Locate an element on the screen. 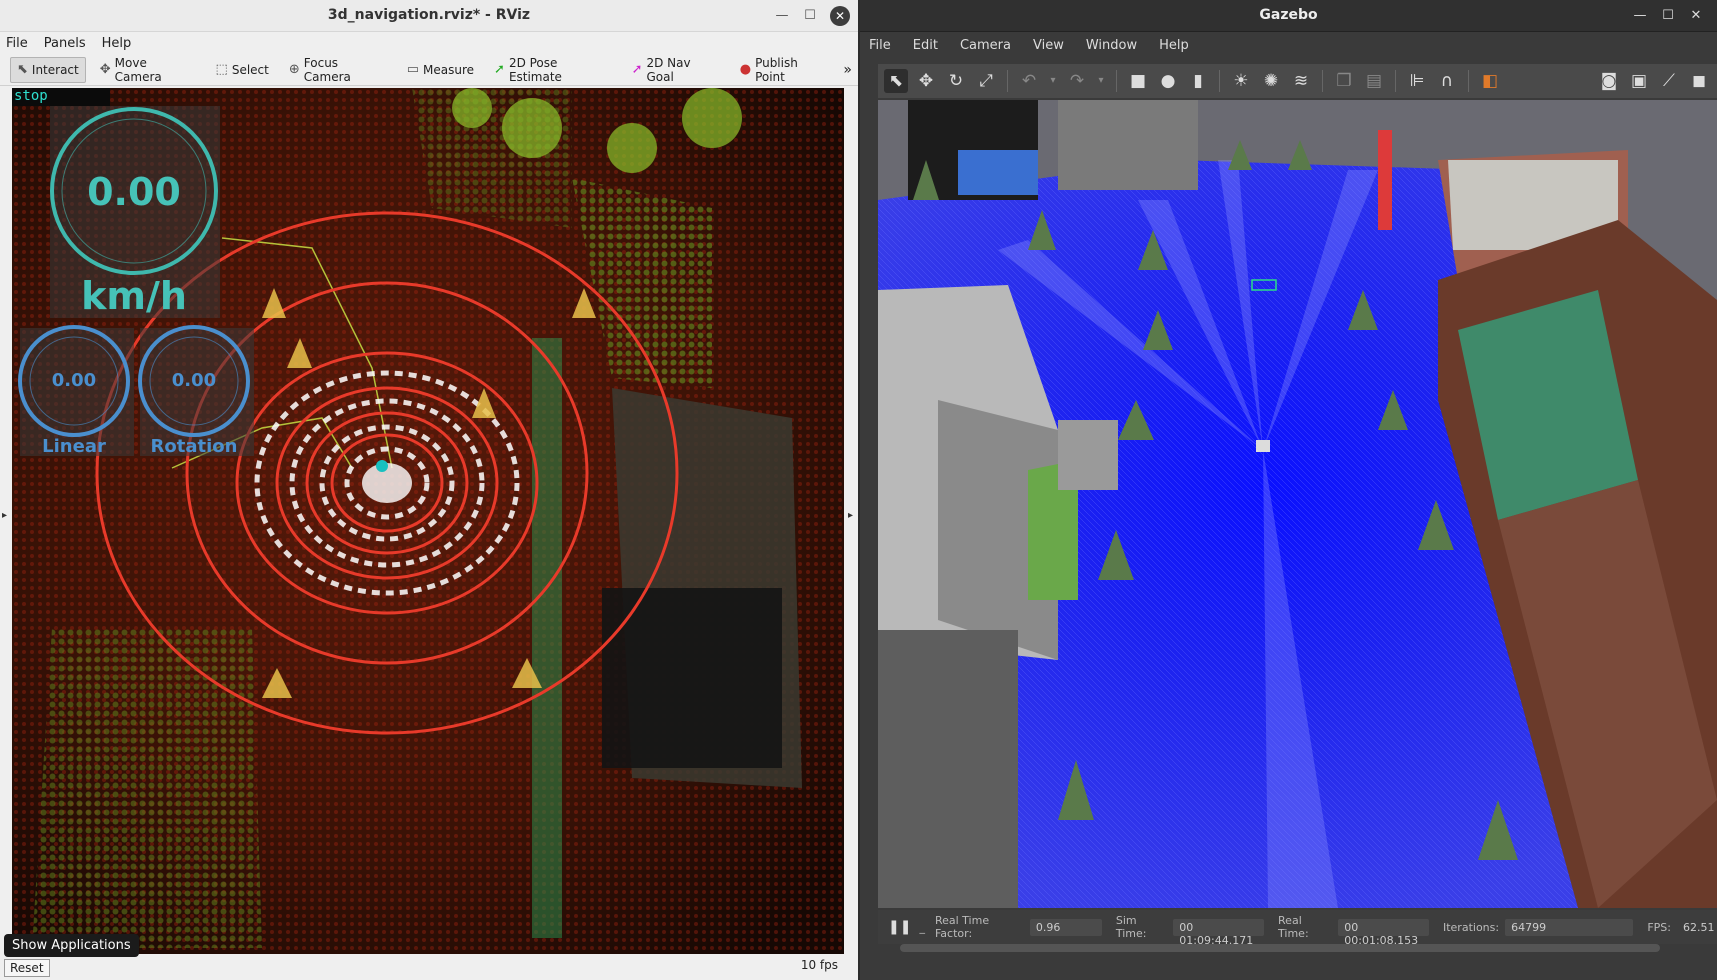 The width and height of the screenshot is (1717, 980). rotation-value: 0.00 is located at coordinates (194, 380).